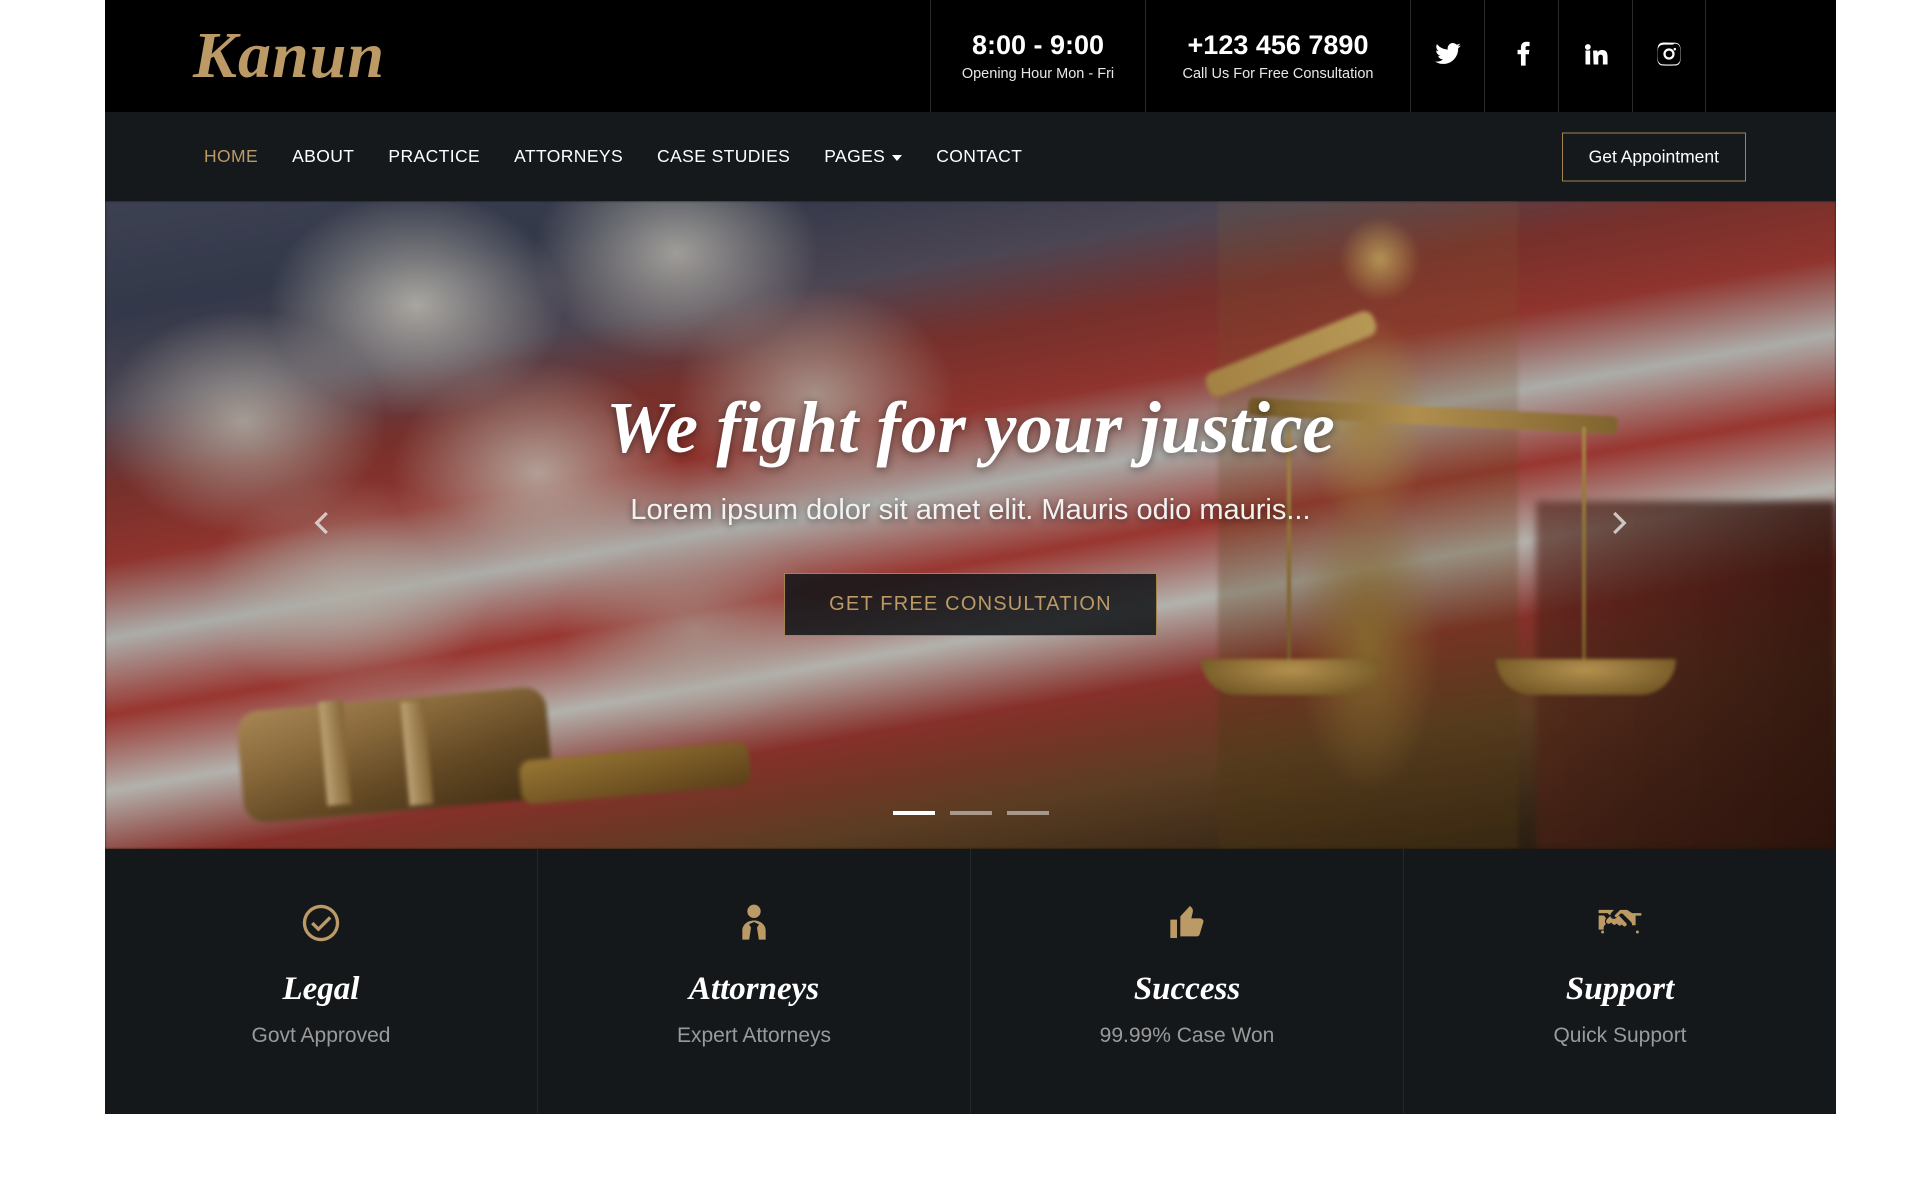 The image size is (1920, 1178). I want to click on feature-description: Quick Support, so click(1620, 1036).